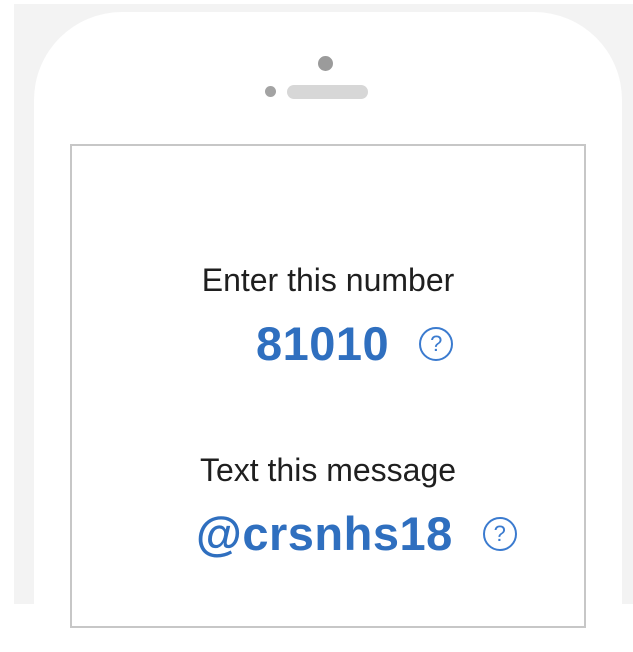 Image resolution: width=633 pixels, height=652 pixels. Describe the element at coordinates (328, 280) in the screenshot. I see `enter-number-label: Enter this number` at that location.